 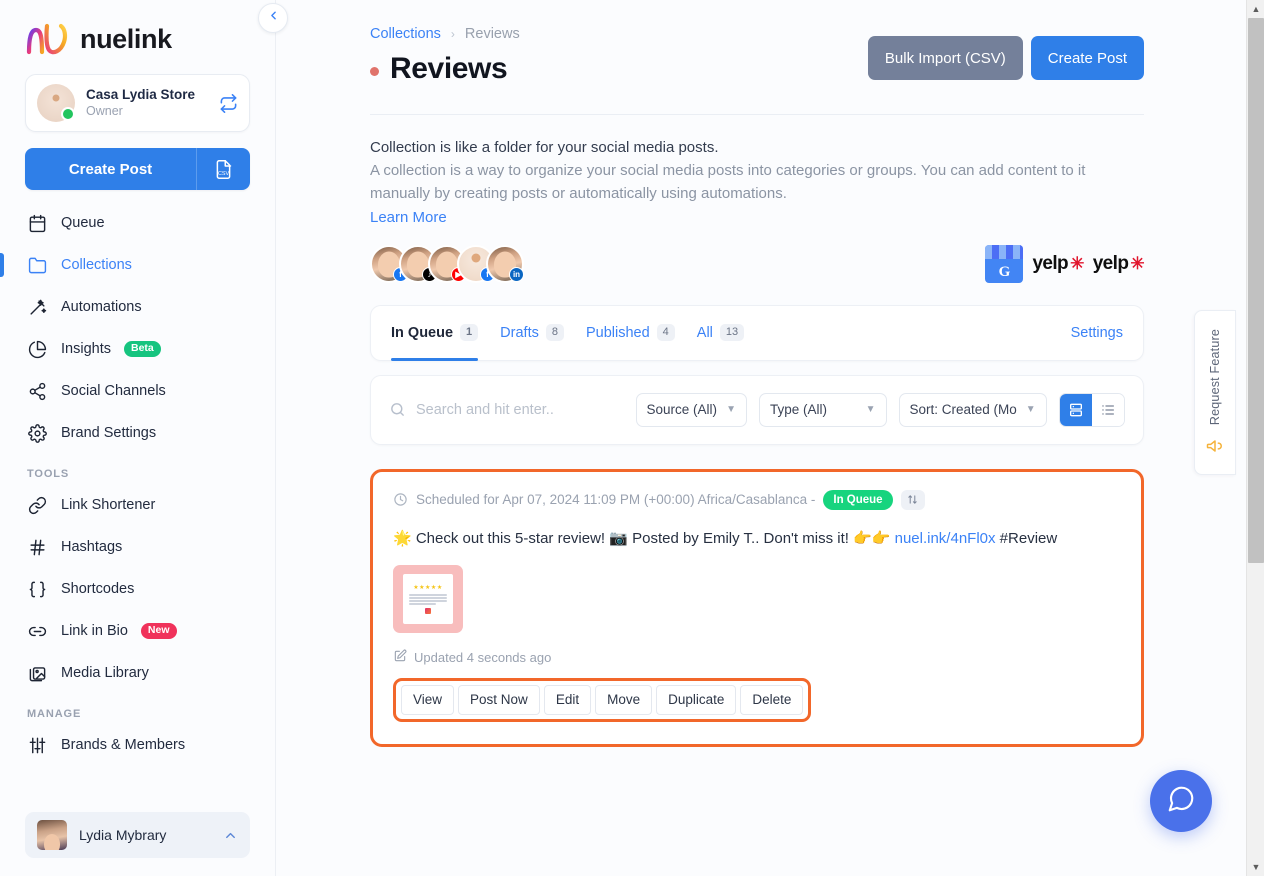 I want to click on section-label-tools: TOOLS, so click(x=48, y=474).